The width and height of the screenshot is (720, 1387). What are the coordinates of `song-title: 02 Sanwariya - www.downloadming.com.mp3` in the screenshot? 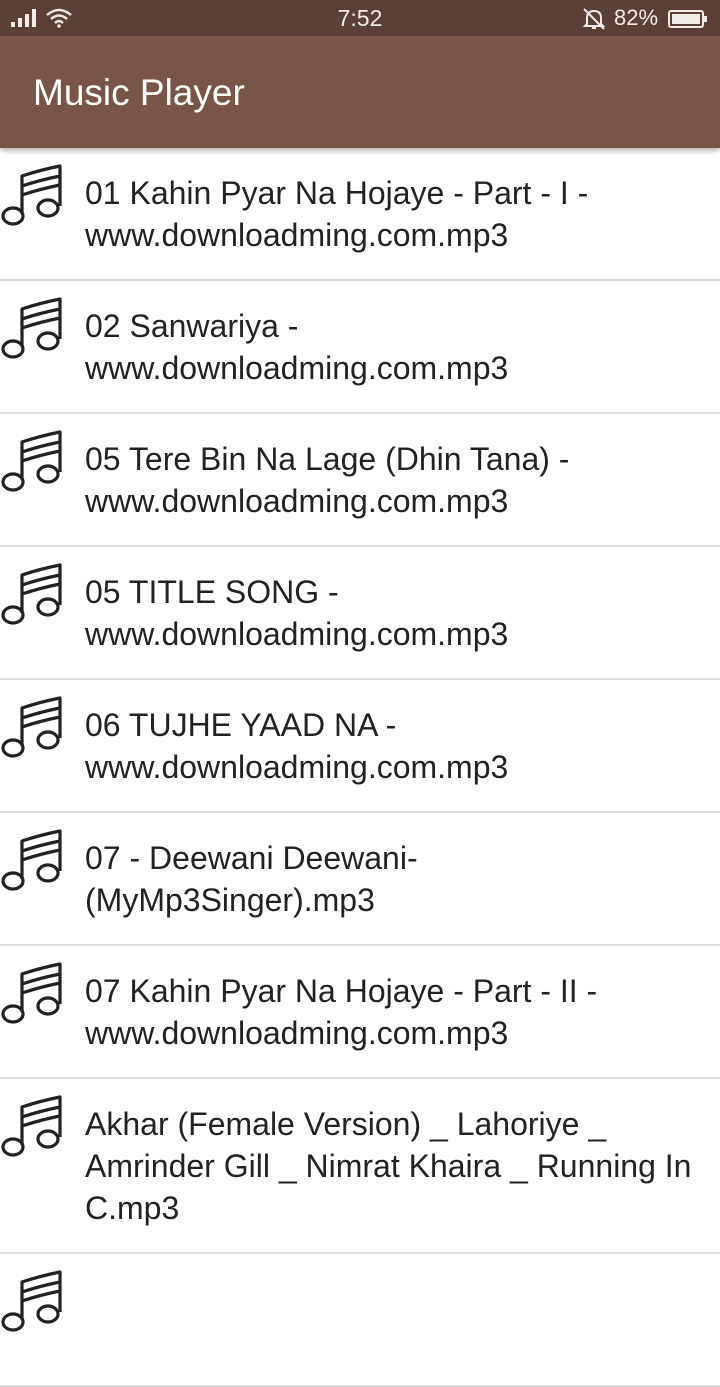 It's located at (297, 347).